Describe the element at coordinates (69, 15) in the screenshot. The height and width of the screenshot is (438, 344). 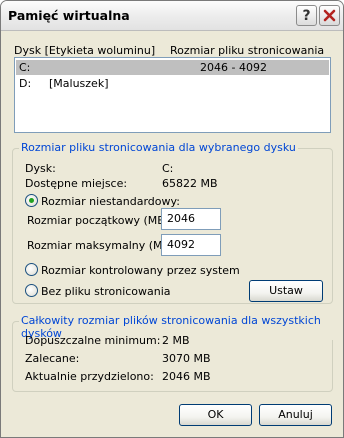
I see `window-title: Pamięć wirtualna` at that location.